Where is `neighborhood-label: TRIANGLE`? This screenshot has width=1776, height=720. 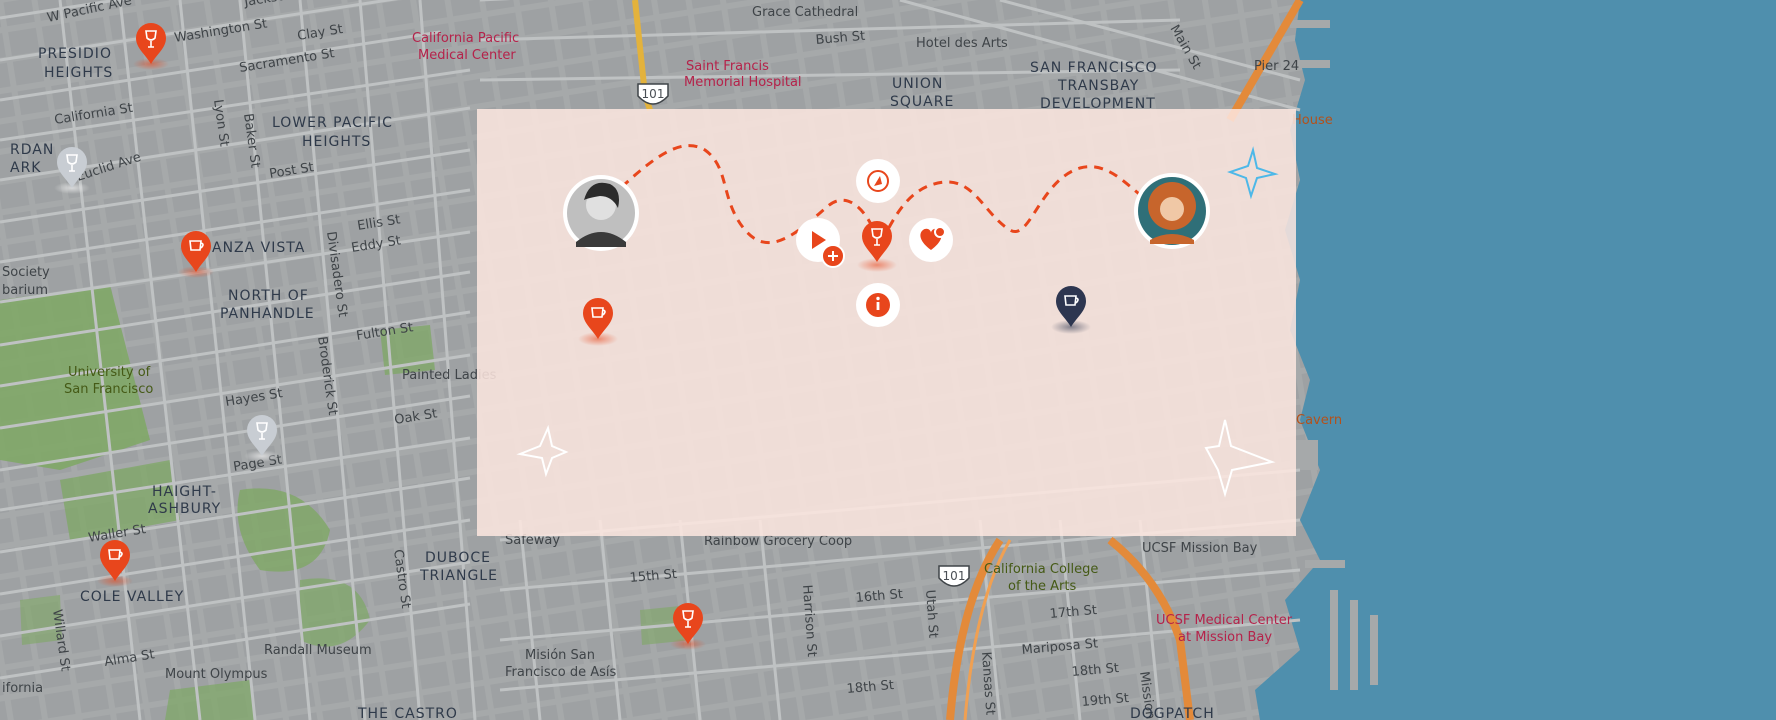 neighborhood-label: TRIANGLE is located at coordinates (458, 576).